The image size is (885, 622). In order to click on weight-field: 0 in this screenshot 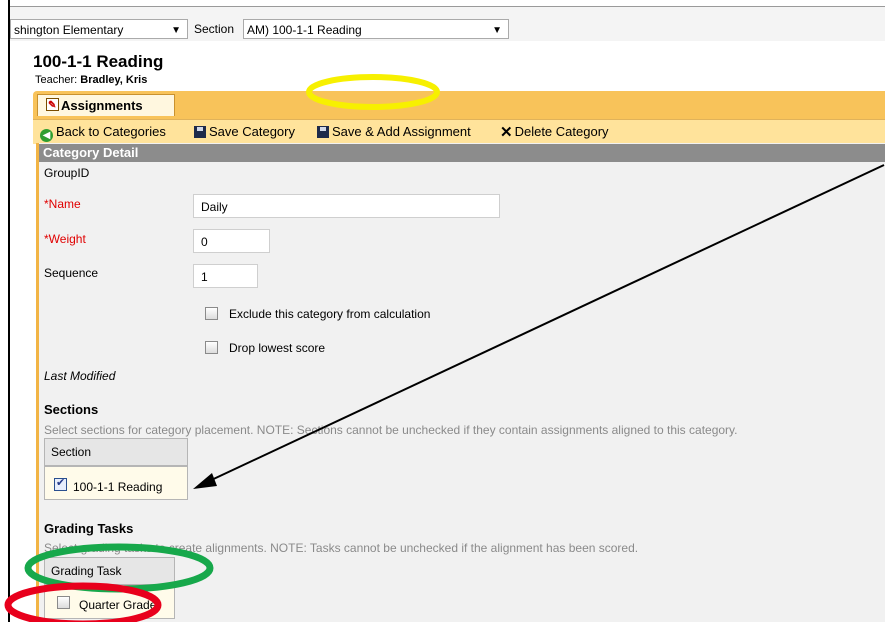, I will do `click(231, 241)`.